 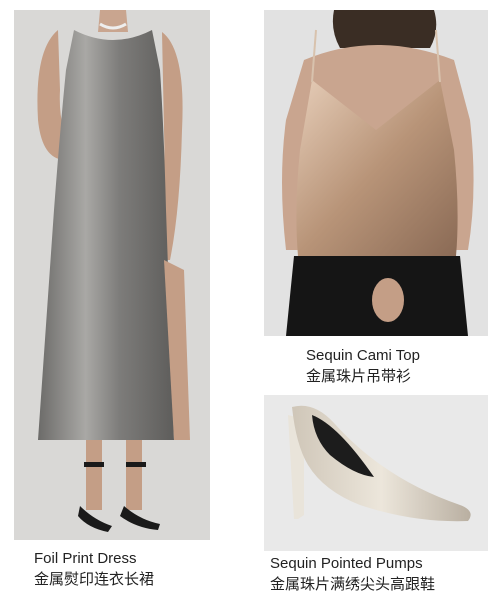 What do you see at coordinates (359, 376) in the screenshot?
I see `cami-name-cn: 金属珠片吊带衫` at bounding box center [359, 376].